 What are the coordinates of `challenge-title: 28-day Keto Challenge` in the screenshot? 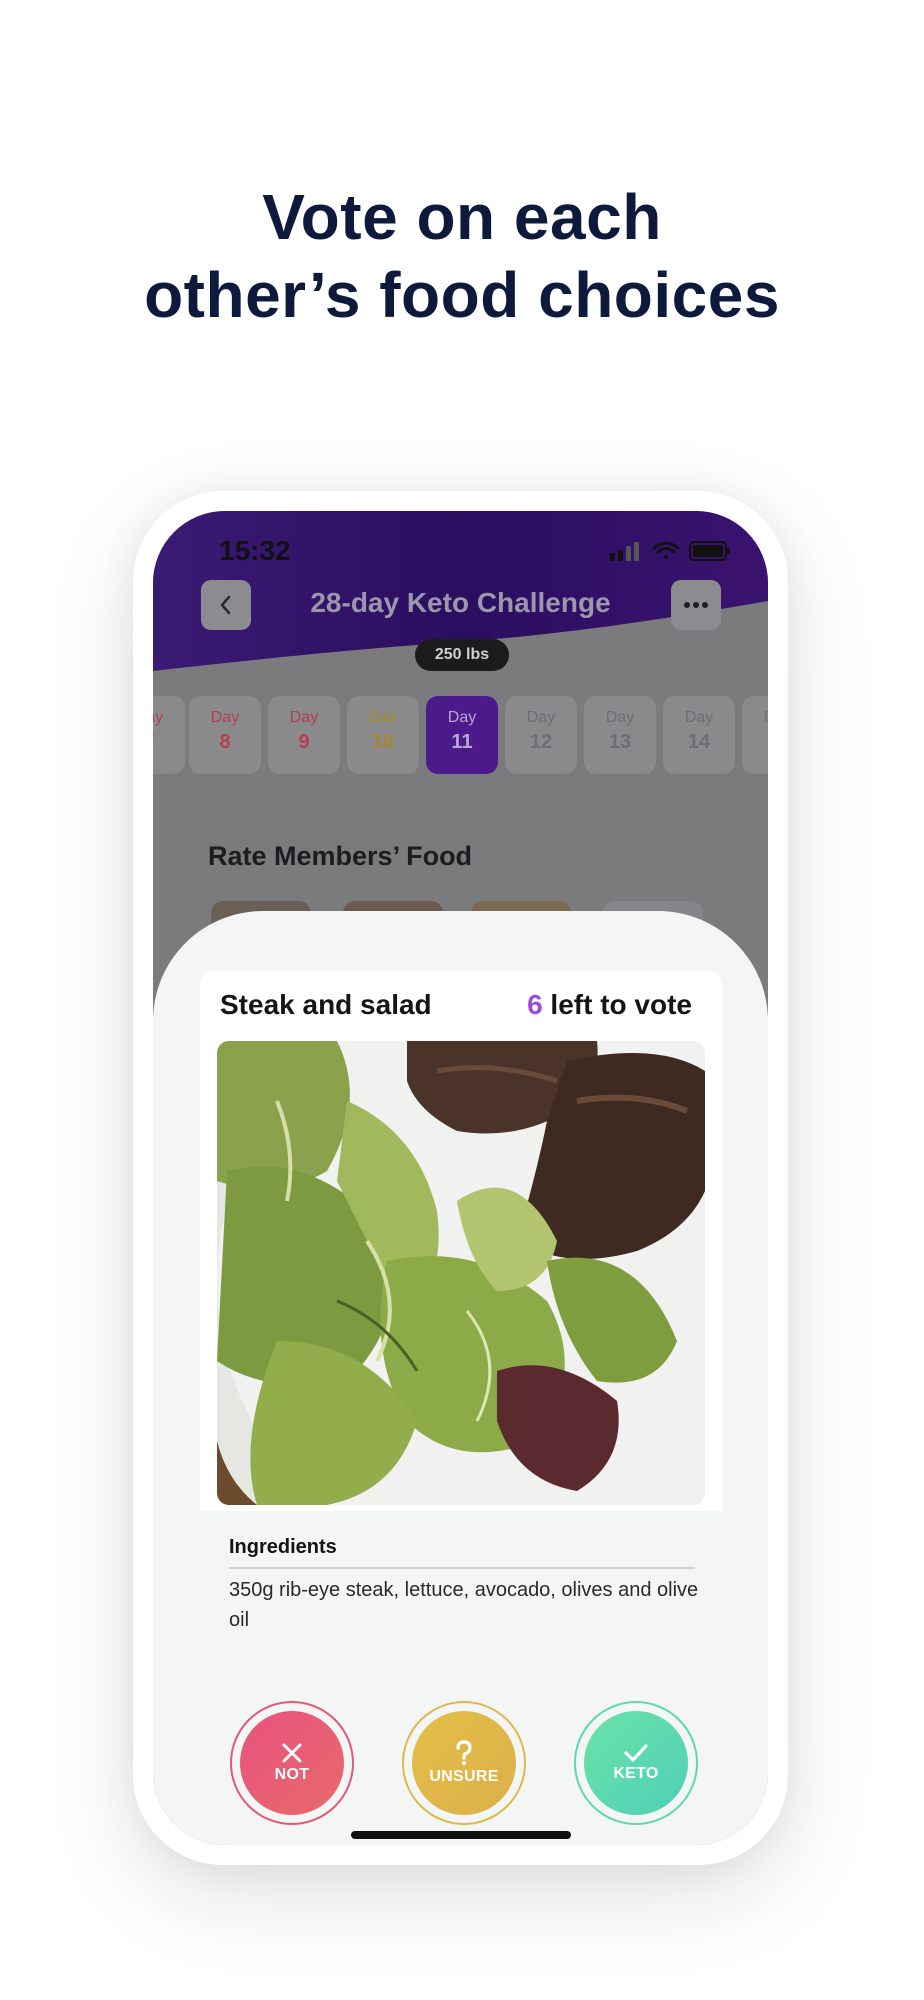 It's located at (460, 602).